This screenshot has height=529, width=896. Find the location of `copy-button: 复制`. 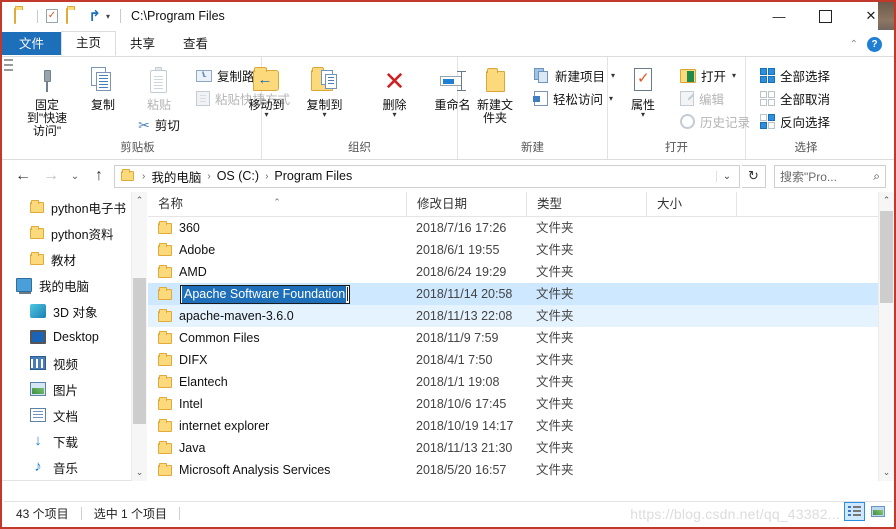

copy-button: 复制 is located at coordinates (103, 86).